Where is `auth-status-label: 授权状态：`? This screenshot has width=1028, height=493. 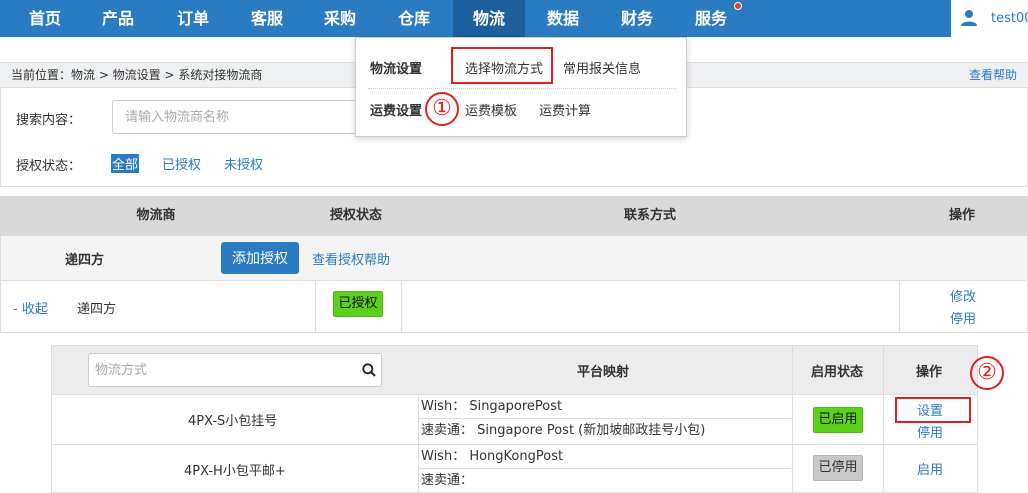 auth-status-label: 授权状态： is located at coordinates (49, 166).